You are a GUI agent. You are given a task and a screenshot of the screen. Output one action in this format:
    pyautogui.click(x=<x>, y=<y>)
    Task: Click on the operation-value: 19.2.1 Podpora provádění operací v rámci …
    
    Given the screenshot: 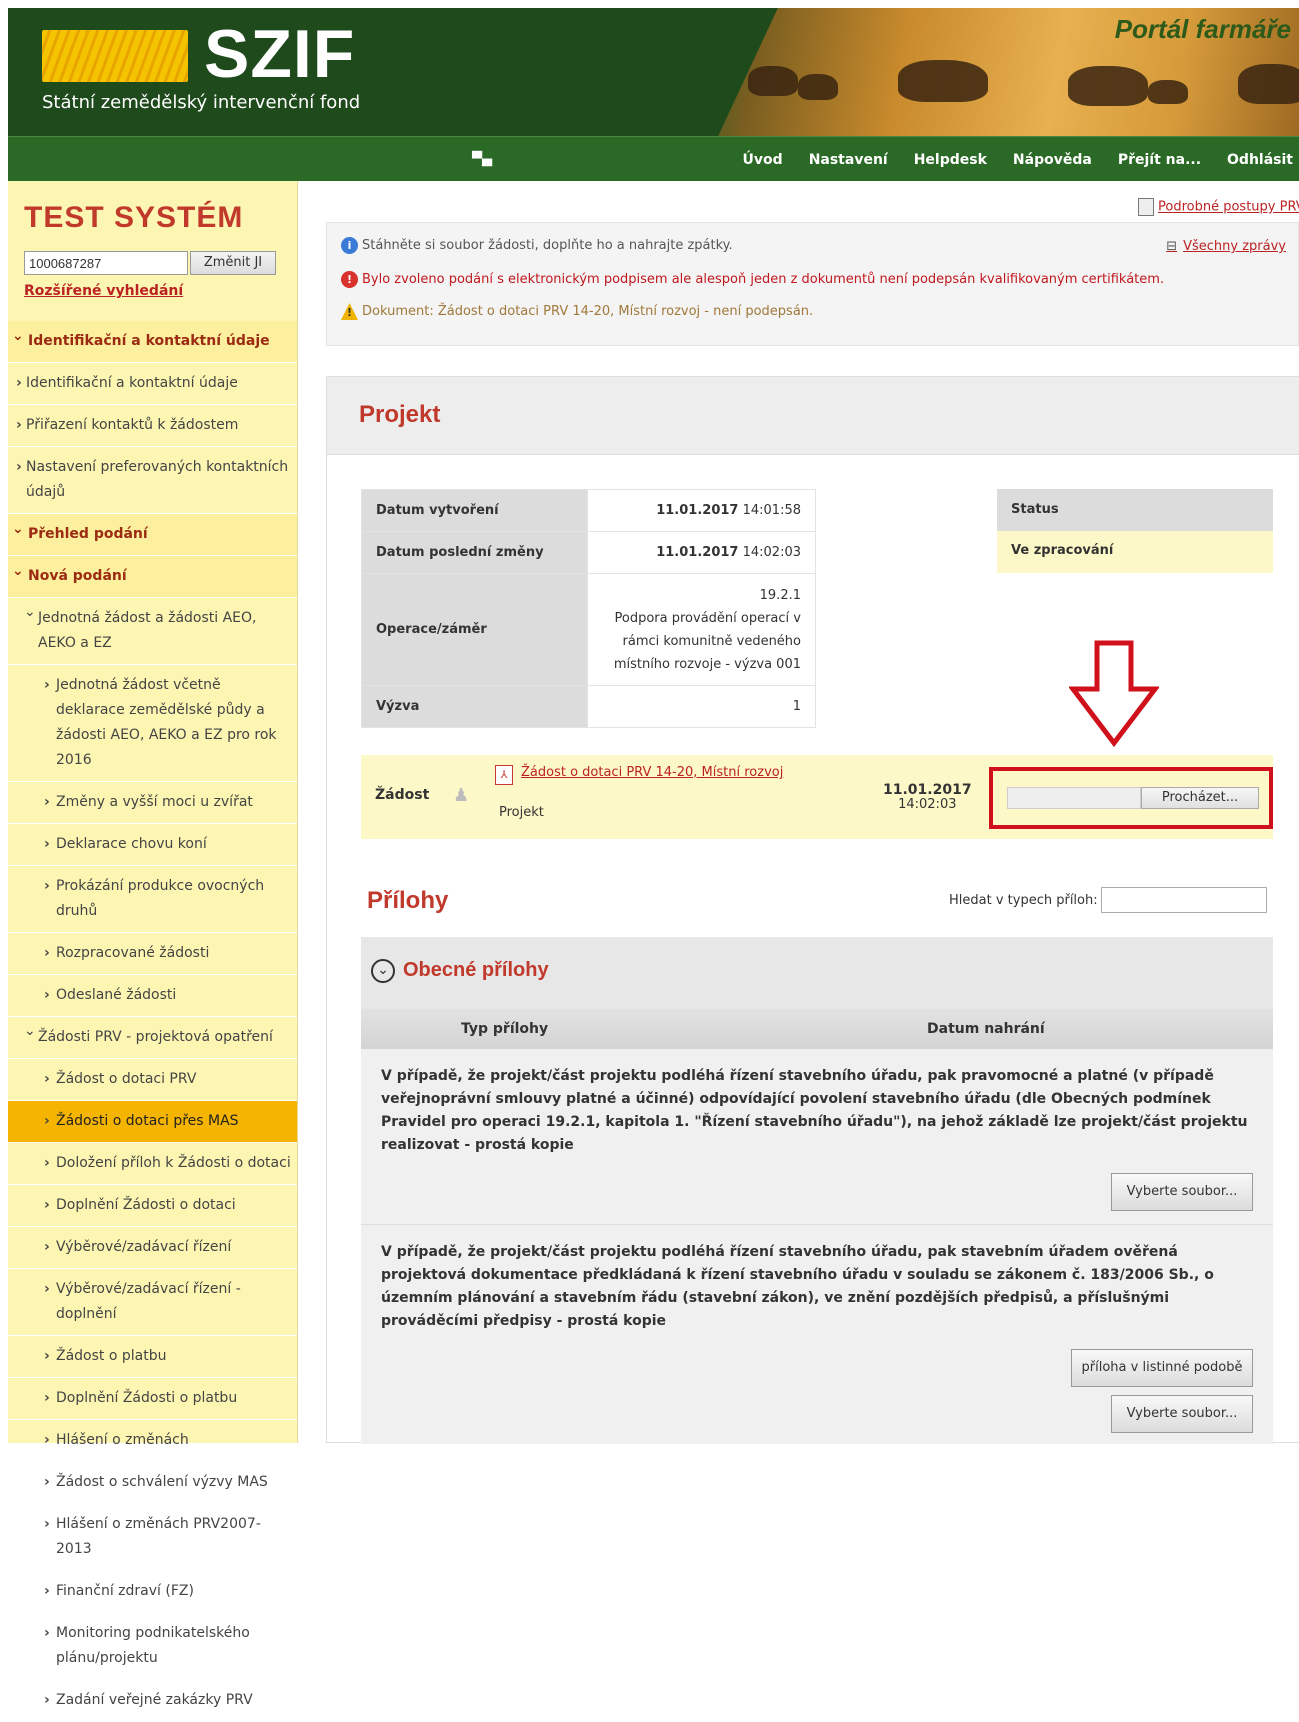 What is the action you would take?
    pyautogui.click(x=701, y=629)
    